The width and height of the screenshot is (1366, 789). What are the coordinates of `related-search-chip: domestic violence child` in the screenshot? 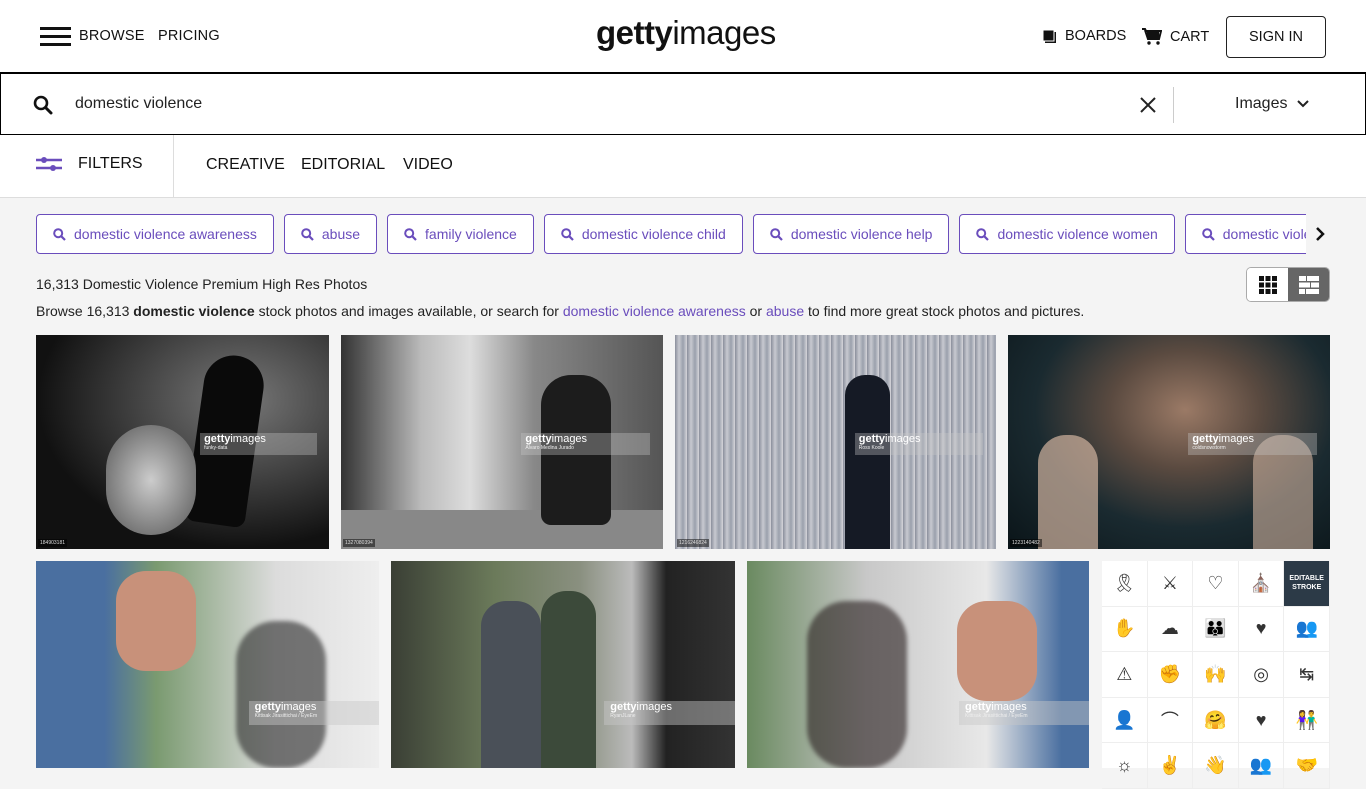 It's located at (643, 234).